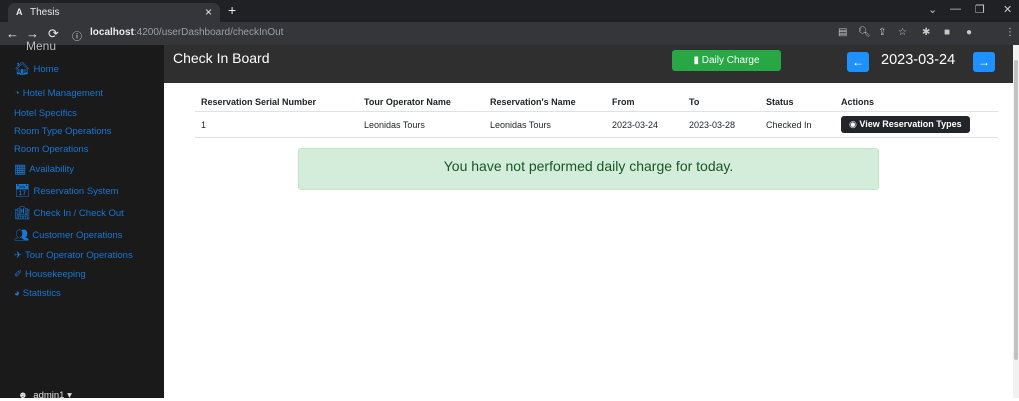 This screenshot has height=401, width=1019. I want to click on arrow-right-icon: →, so click(984, 62).